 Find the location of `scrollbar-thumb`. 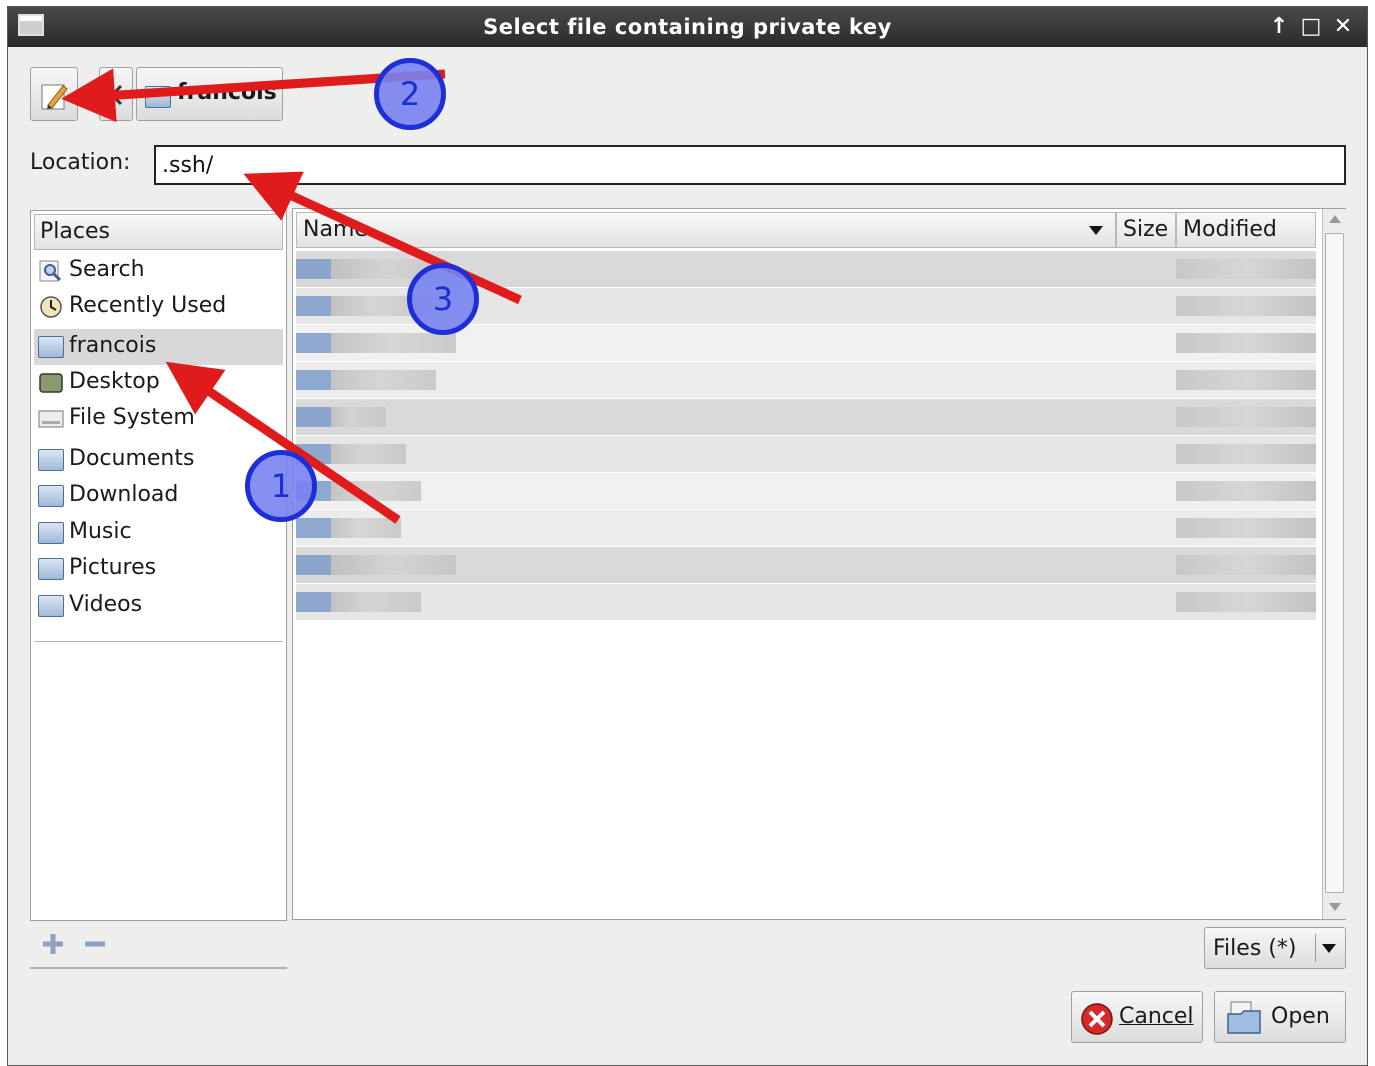

scrollbar-thumb is located at coordinates (1334, 563).